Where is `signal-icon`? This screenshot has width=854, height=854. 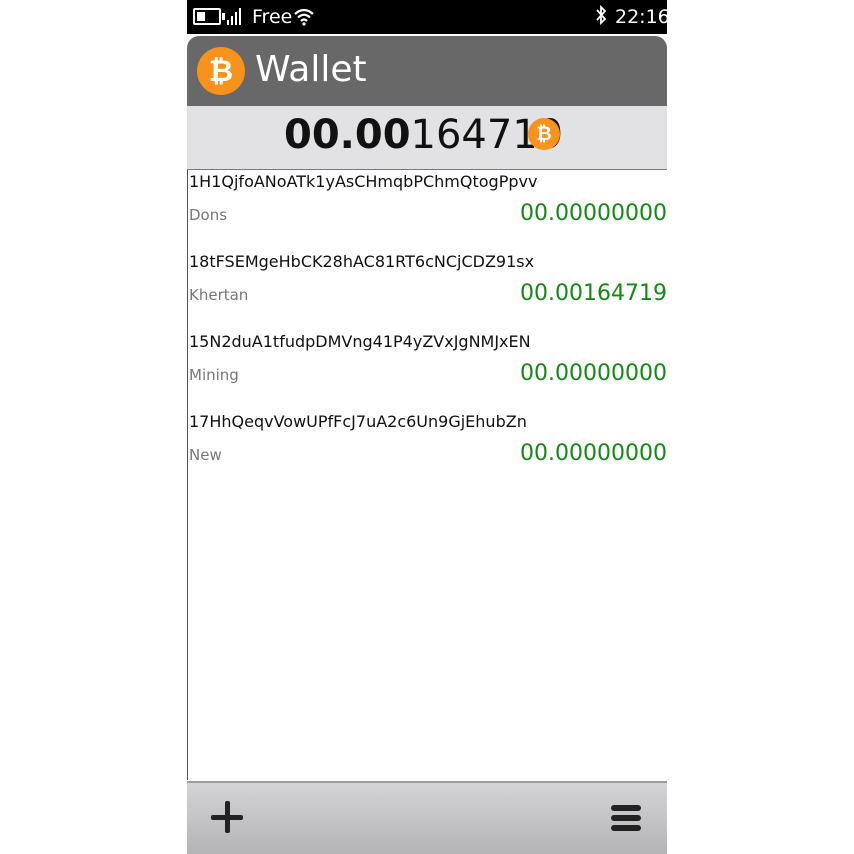
signal-icon is located at coordinates (236, 16).